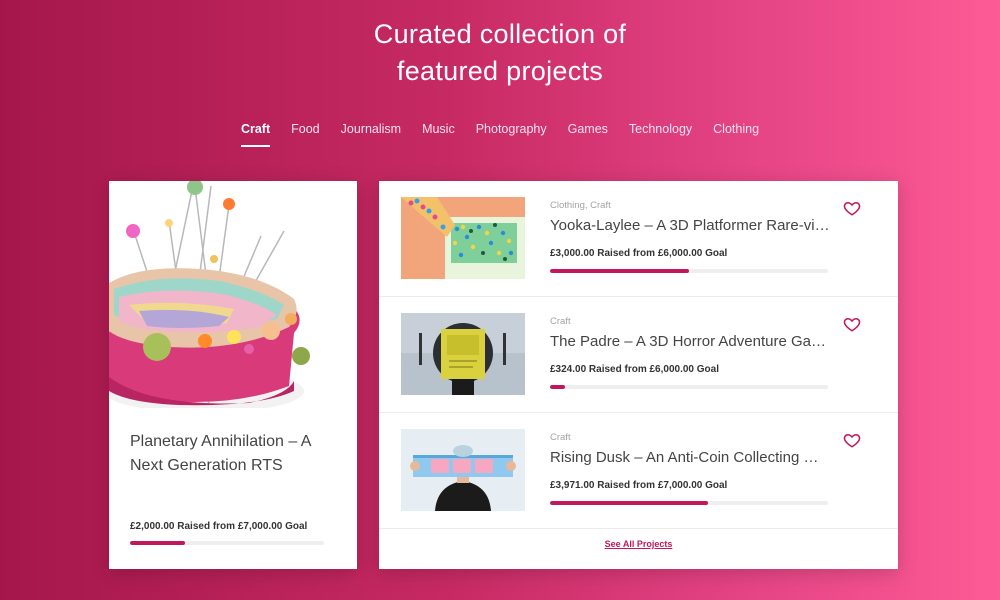  I want to click on project-raised: £3,971.00 Raised from £7,000.00 Goal, so click(639, 485).